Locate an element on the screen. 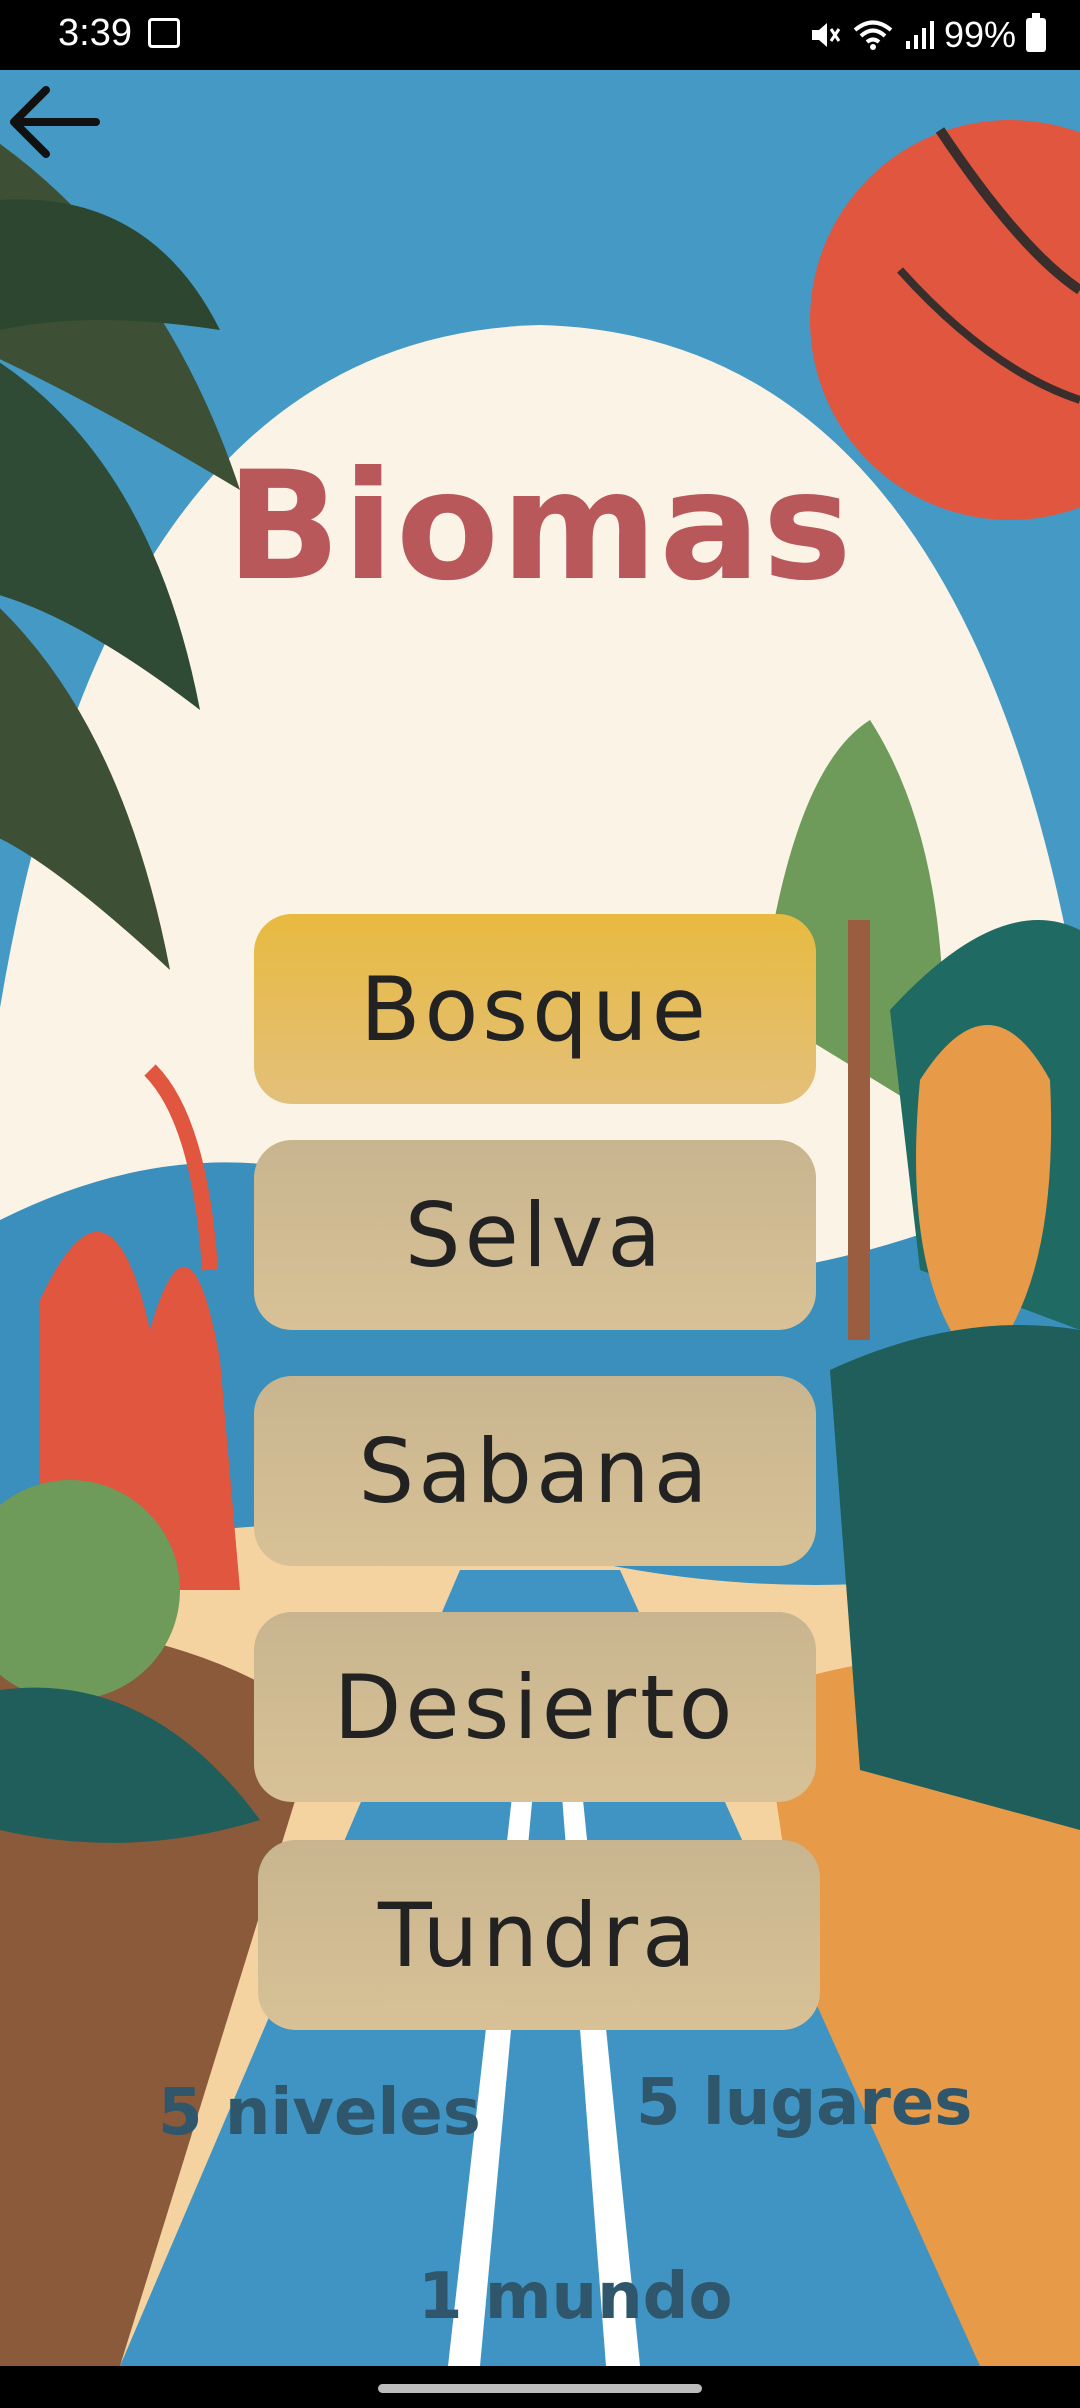  biome-button-sabana: Sabana is located at coordinates (535, 1471).